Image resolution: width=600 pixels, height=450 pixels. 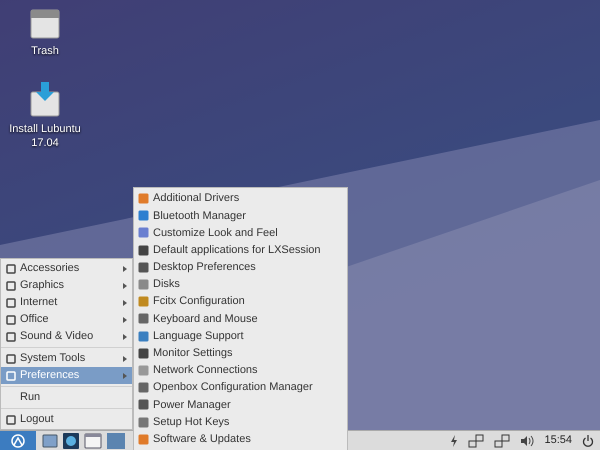 I want to click on drive-download-icon, so click(x=45, y=100).